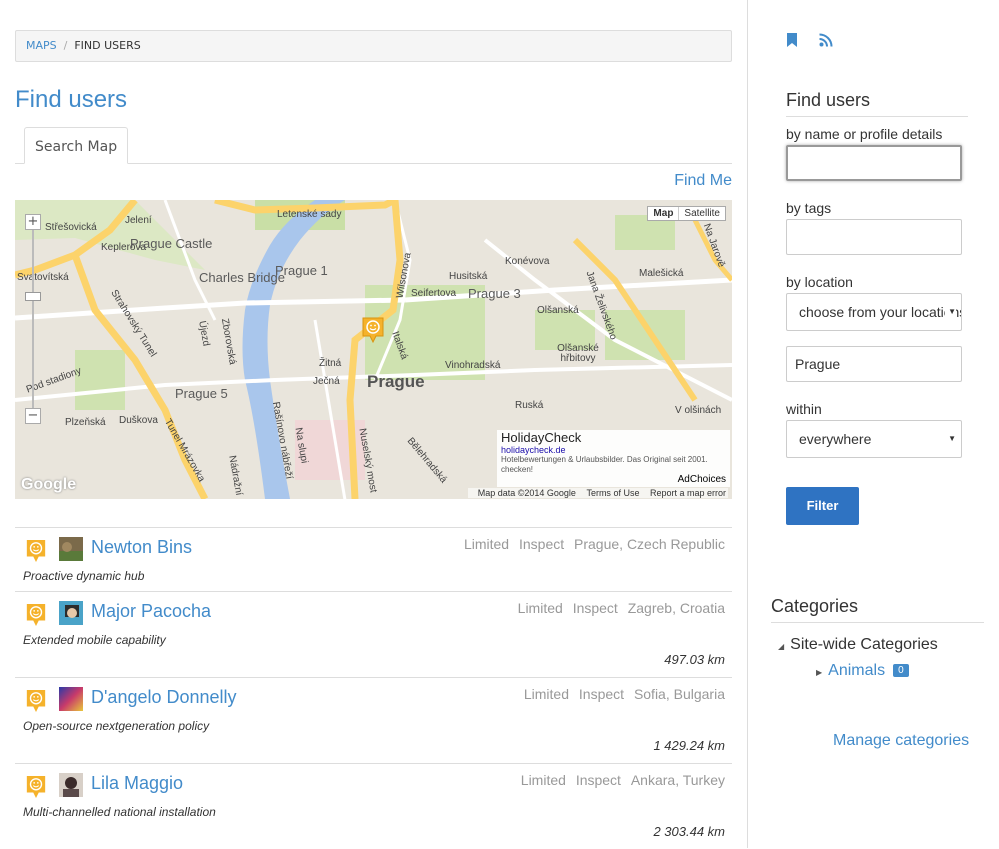 The image size is (999, 849). What do you see at coordinates (43, 277) in the screenshot?
I see `map-label: Svatovítská` at bounding box center [43, 277].